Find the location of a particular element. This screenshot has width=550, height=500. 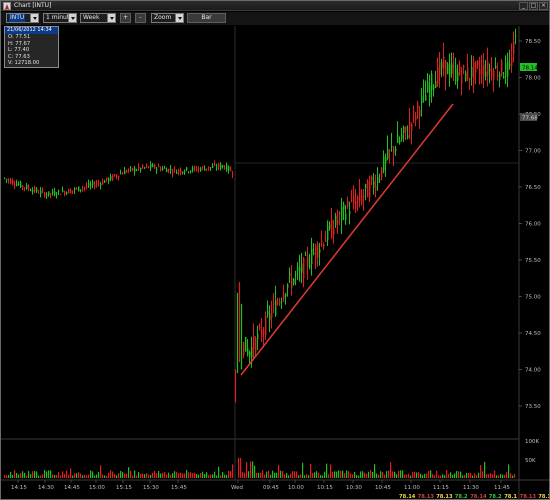

zoom-in-button: + is located at coordinates (125, 18).